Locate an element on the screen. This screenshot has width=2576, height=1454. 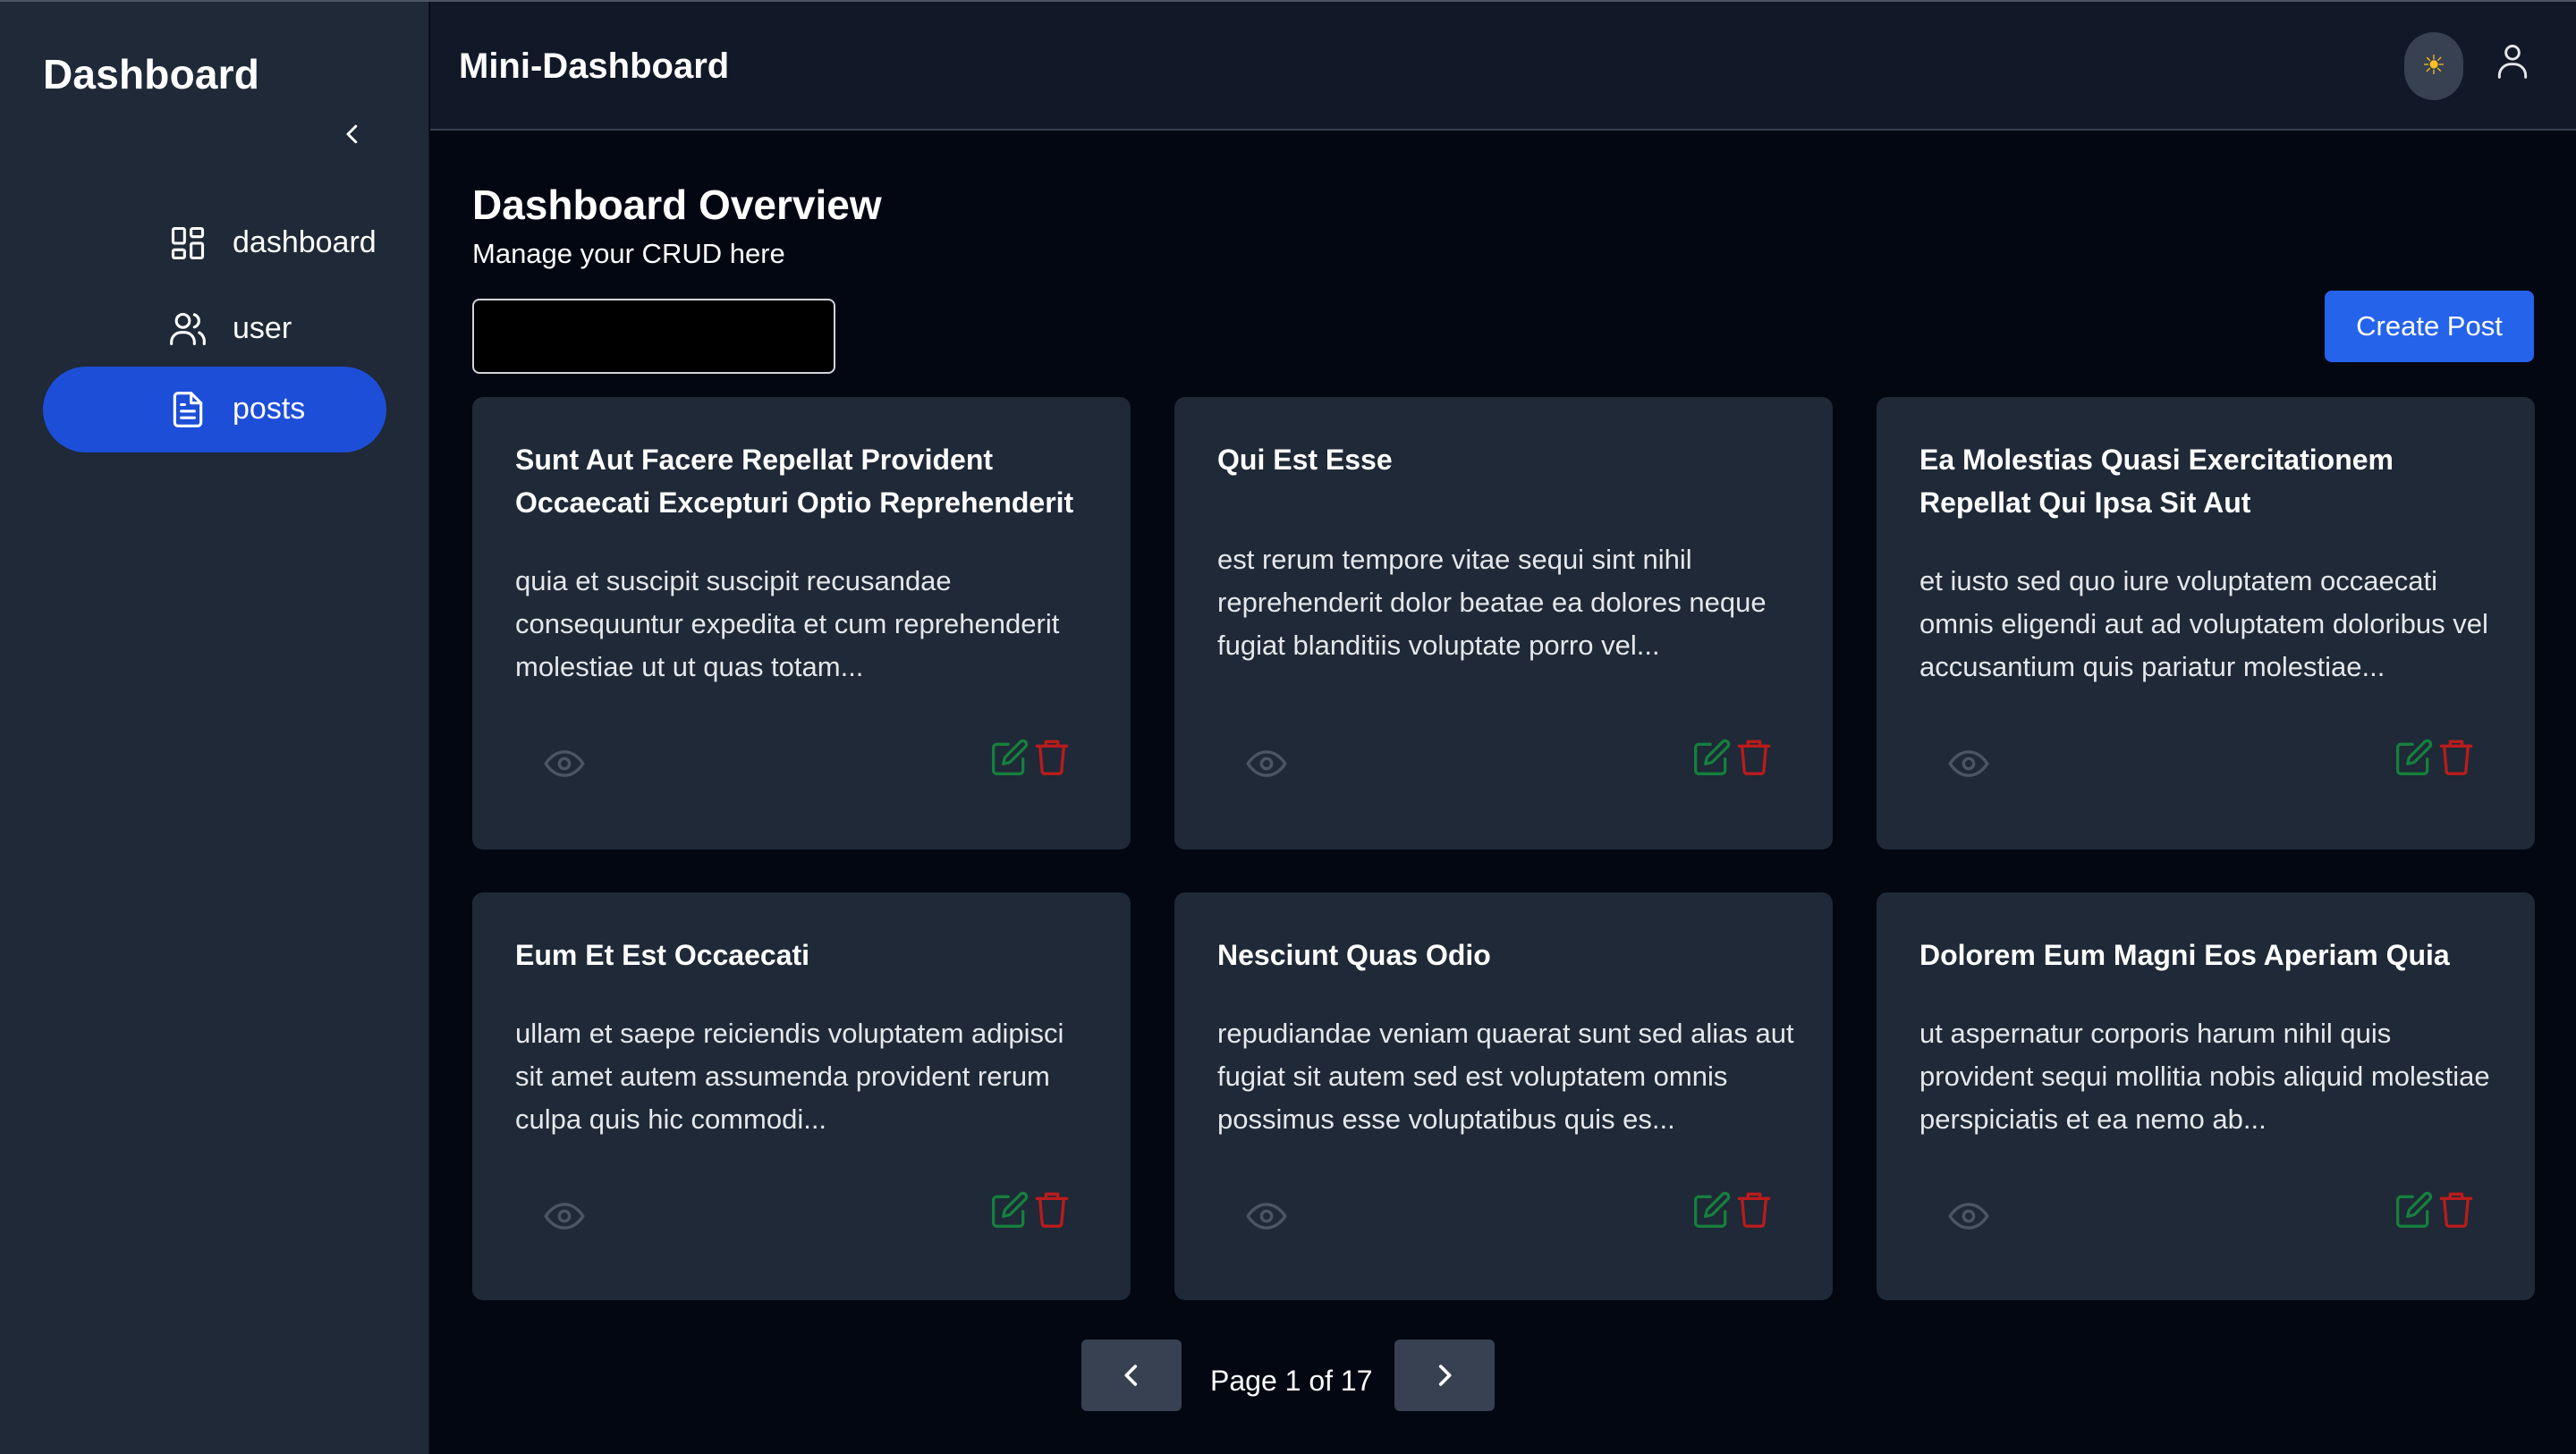
sidebar-item-label: user is located at coordinates (262, 328).